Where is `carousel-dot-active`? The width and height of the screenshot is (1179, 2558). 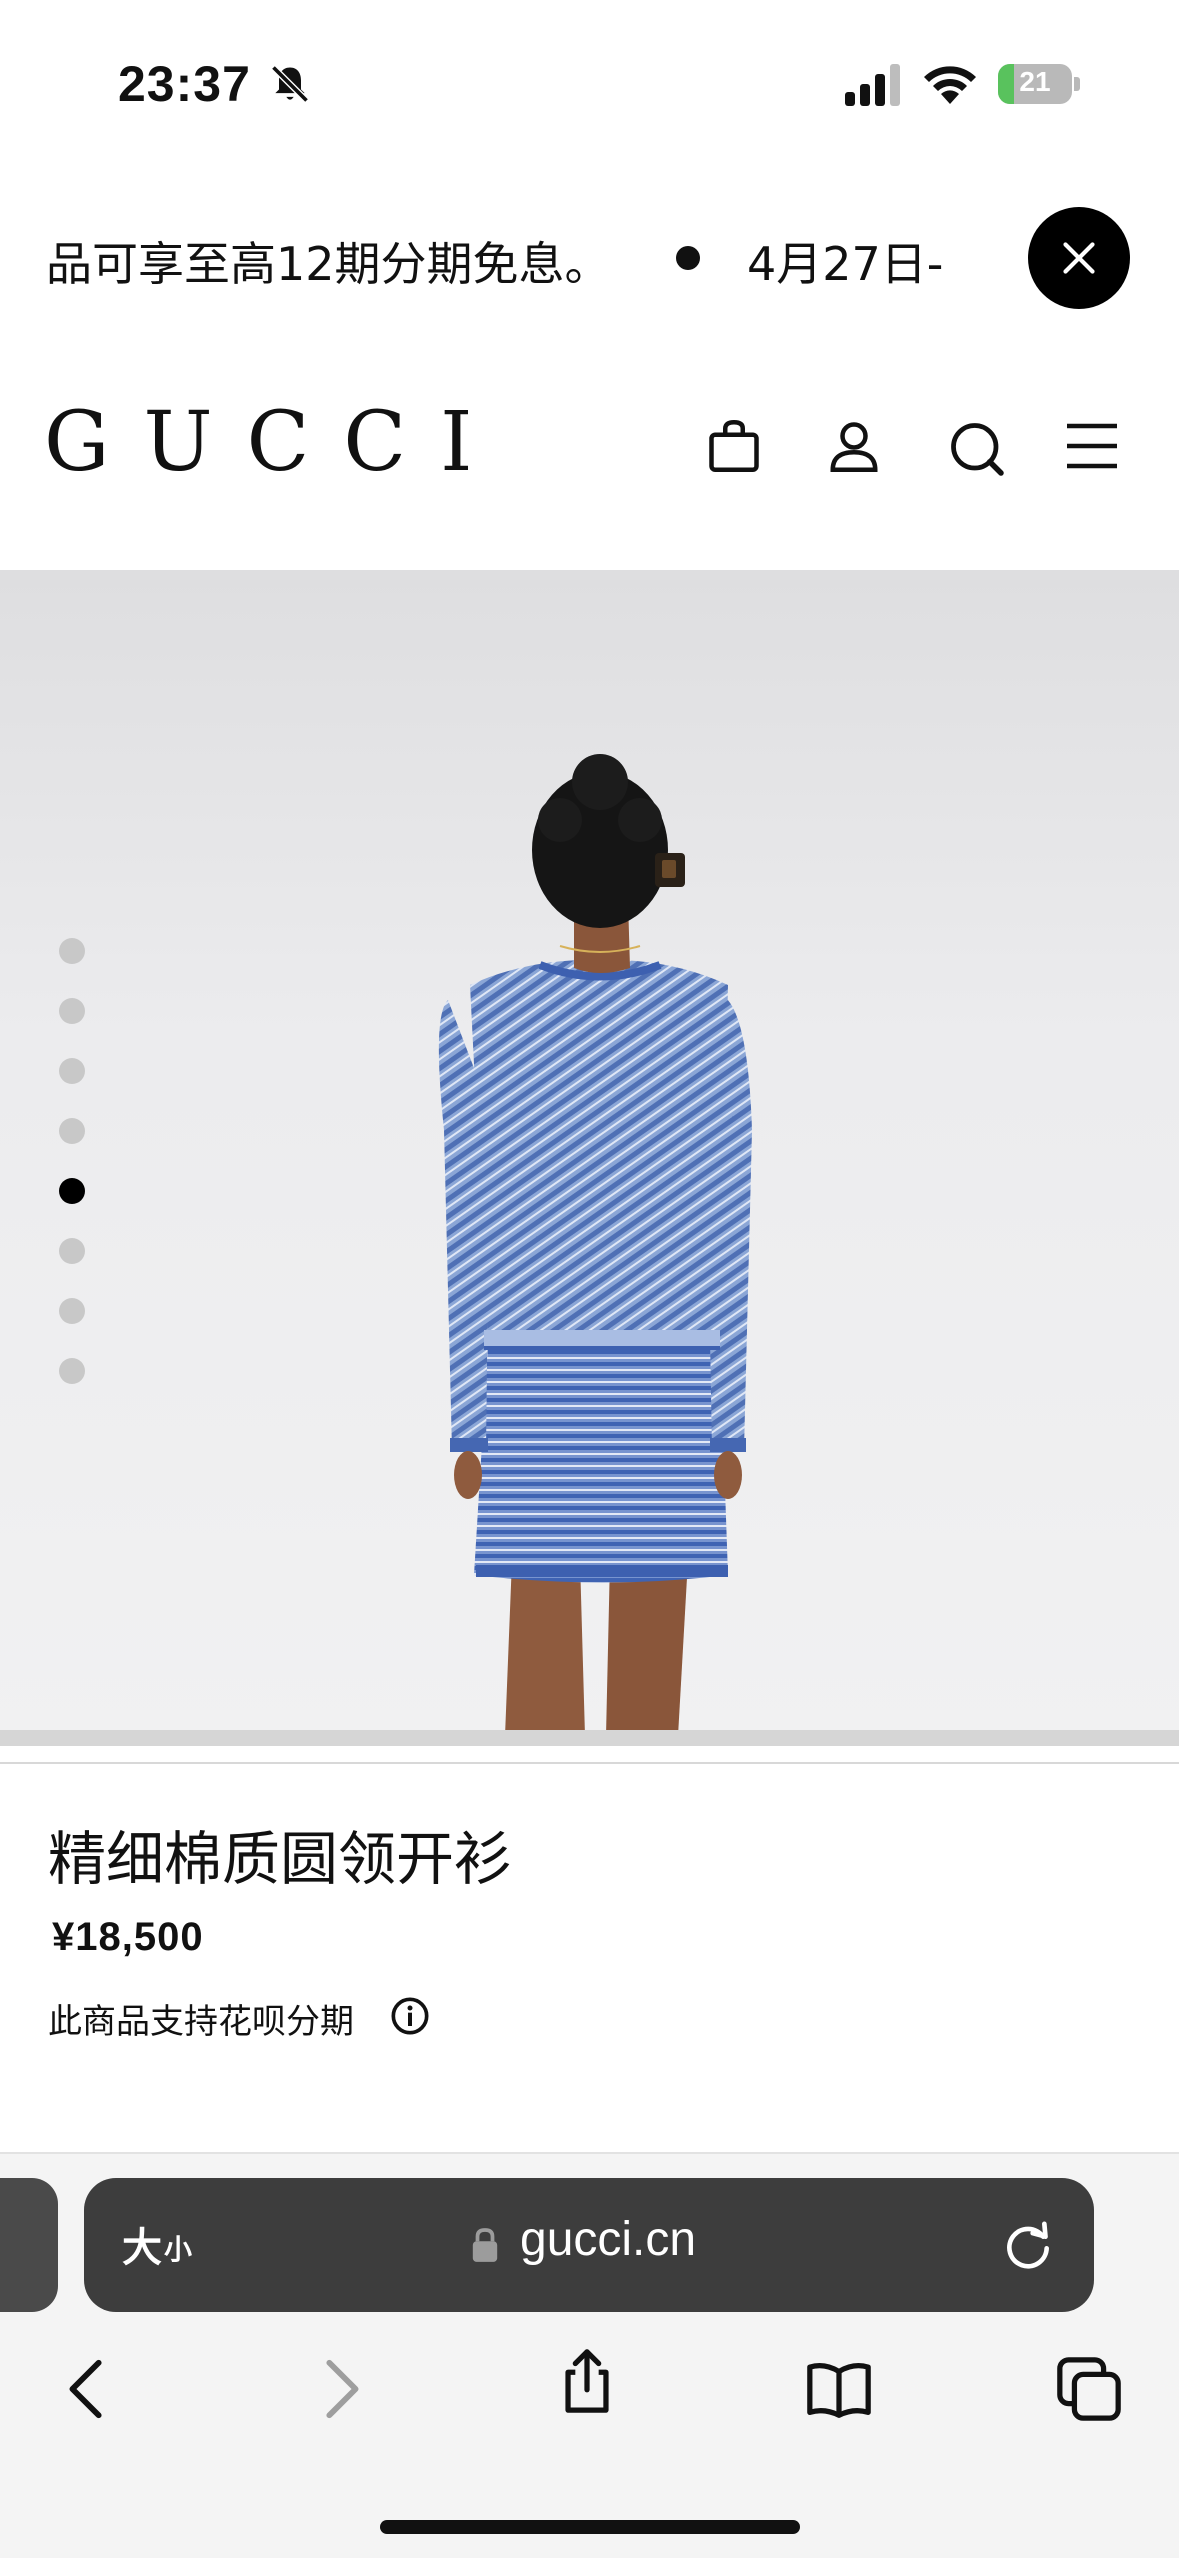
carousel-dot-active is located at coordinates (72, 1191).